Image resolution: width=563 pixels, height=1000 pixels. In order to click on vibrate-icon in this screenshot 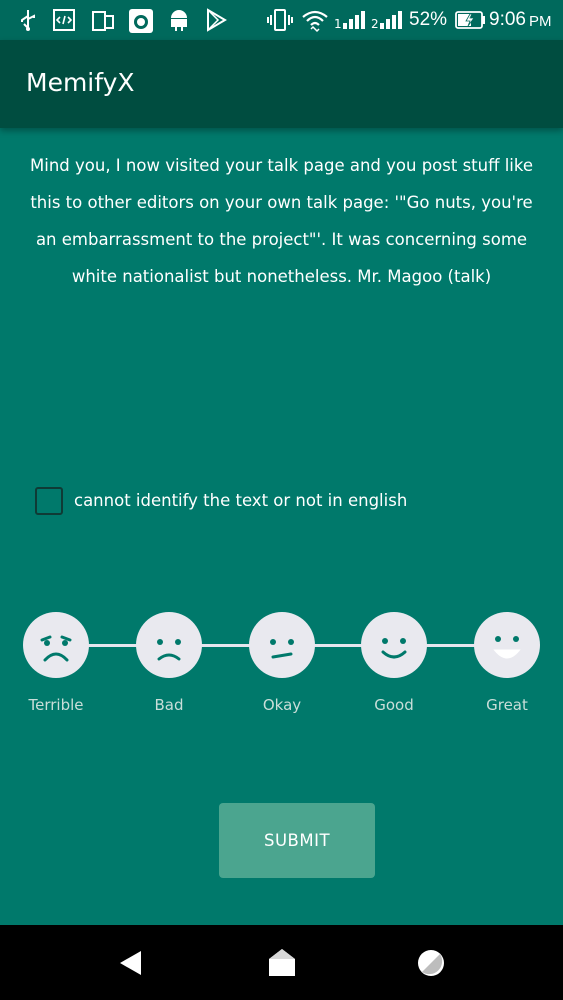, I will do `click(280, 22)`.